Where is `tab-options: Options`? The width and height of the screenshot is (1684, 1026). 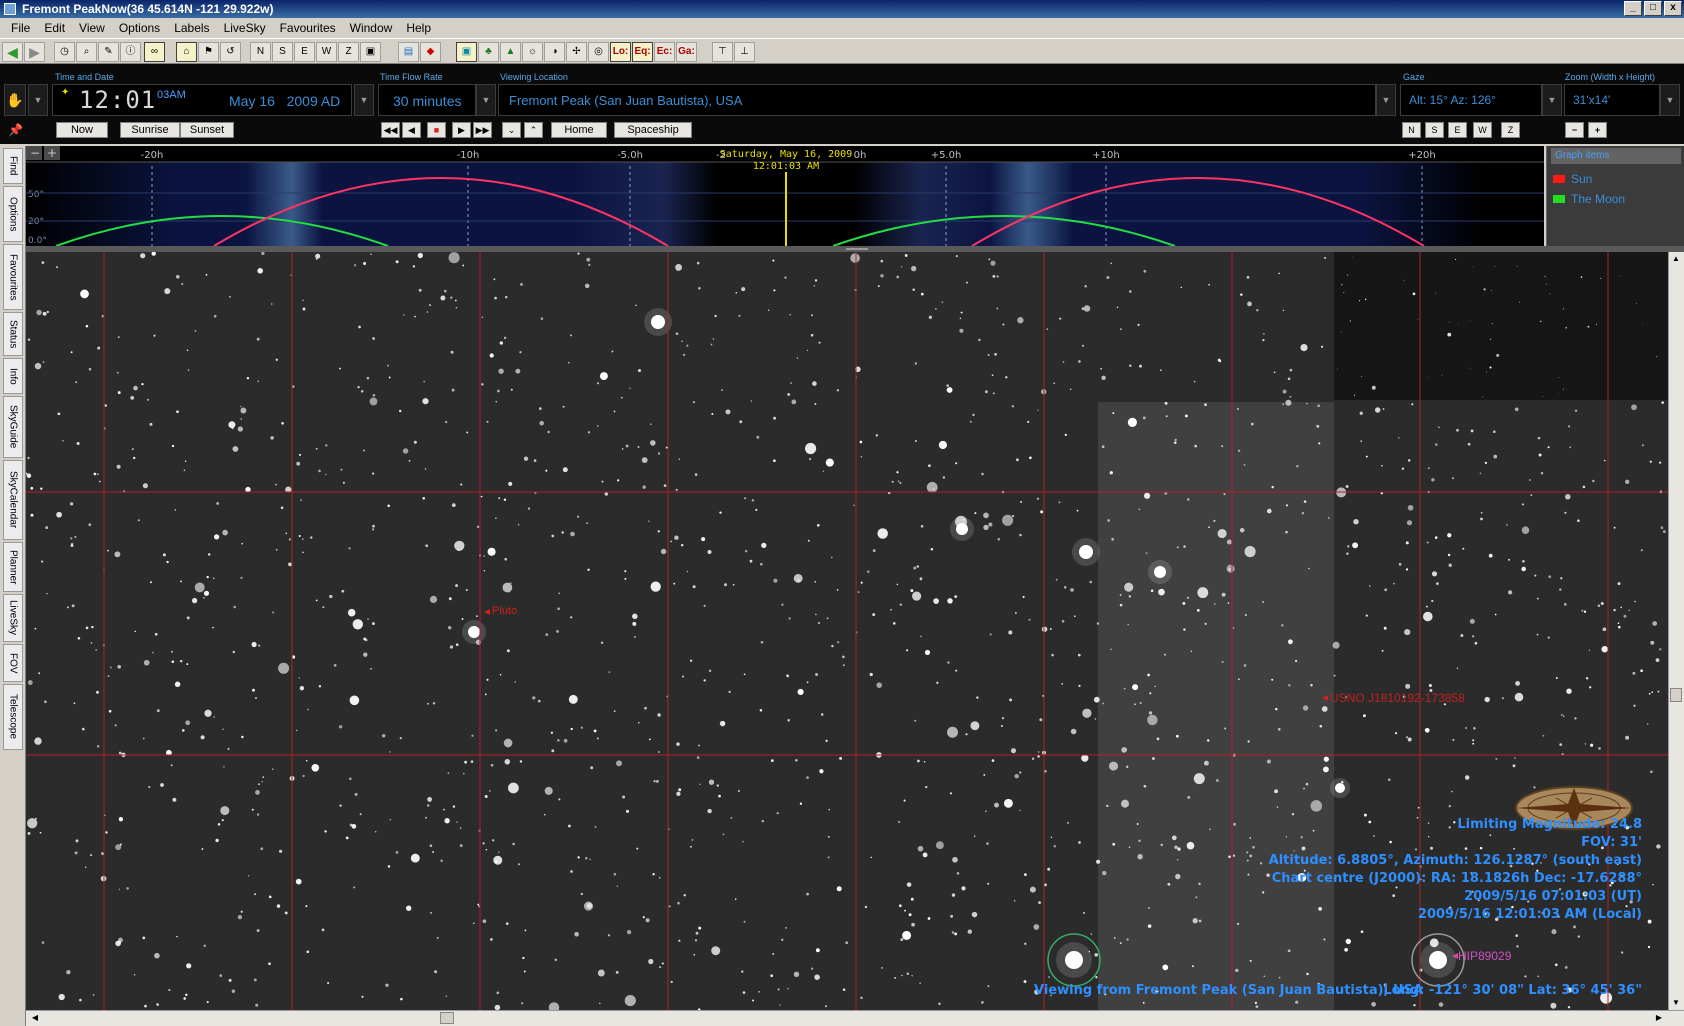 tab-options: Options is located at coordinates (13, 214).